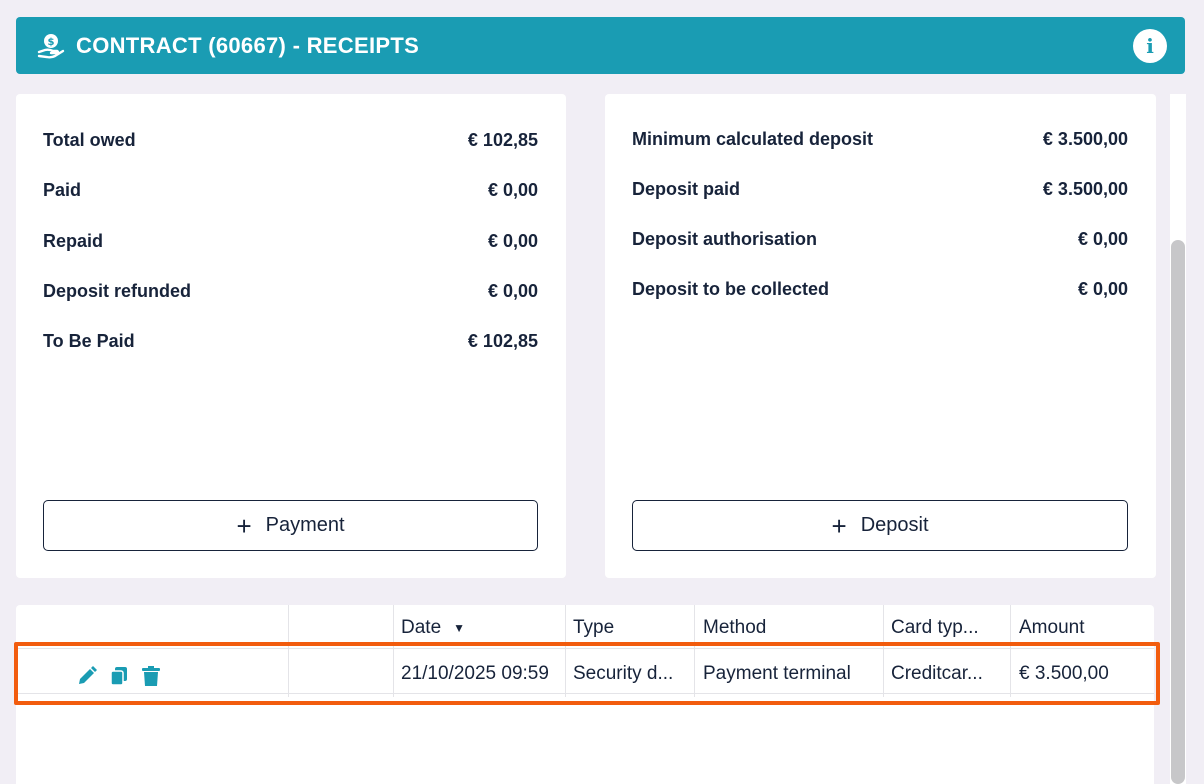 This screenshot has width=1204, height=784. Describe the element at coordinates (290, 241) in the screenshot. I see `summary-row-repaid: Repaid € 0,00` at that location.